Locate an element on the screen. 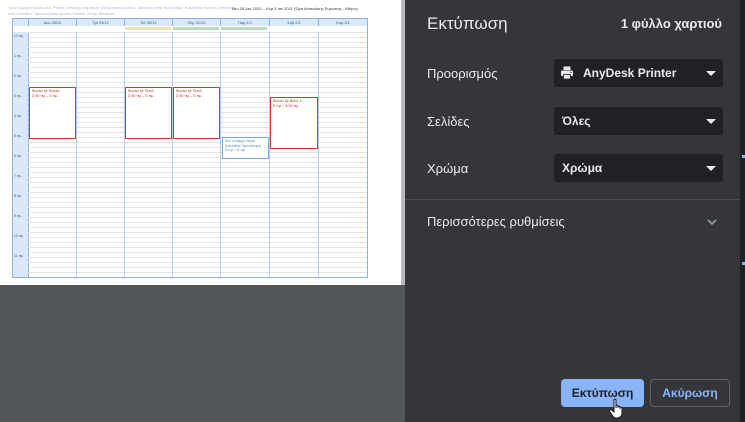  hour-label: 2 πμ is located at coordinates (18, 76).